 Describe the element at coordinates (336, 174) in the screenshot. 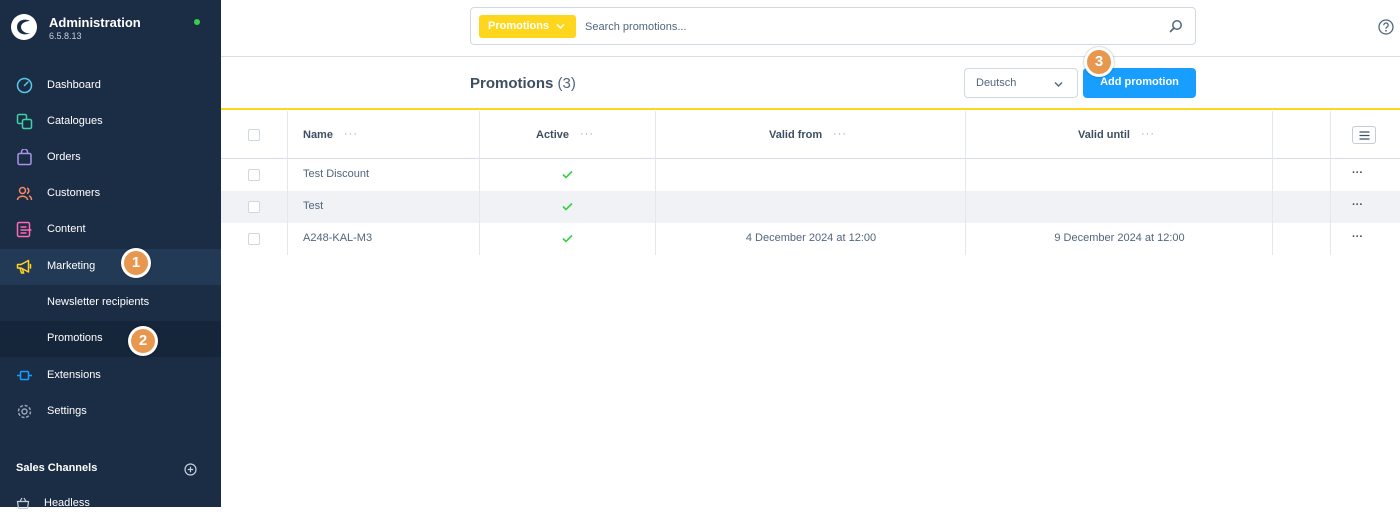

I see `cell-name: Test Discount` at that location.